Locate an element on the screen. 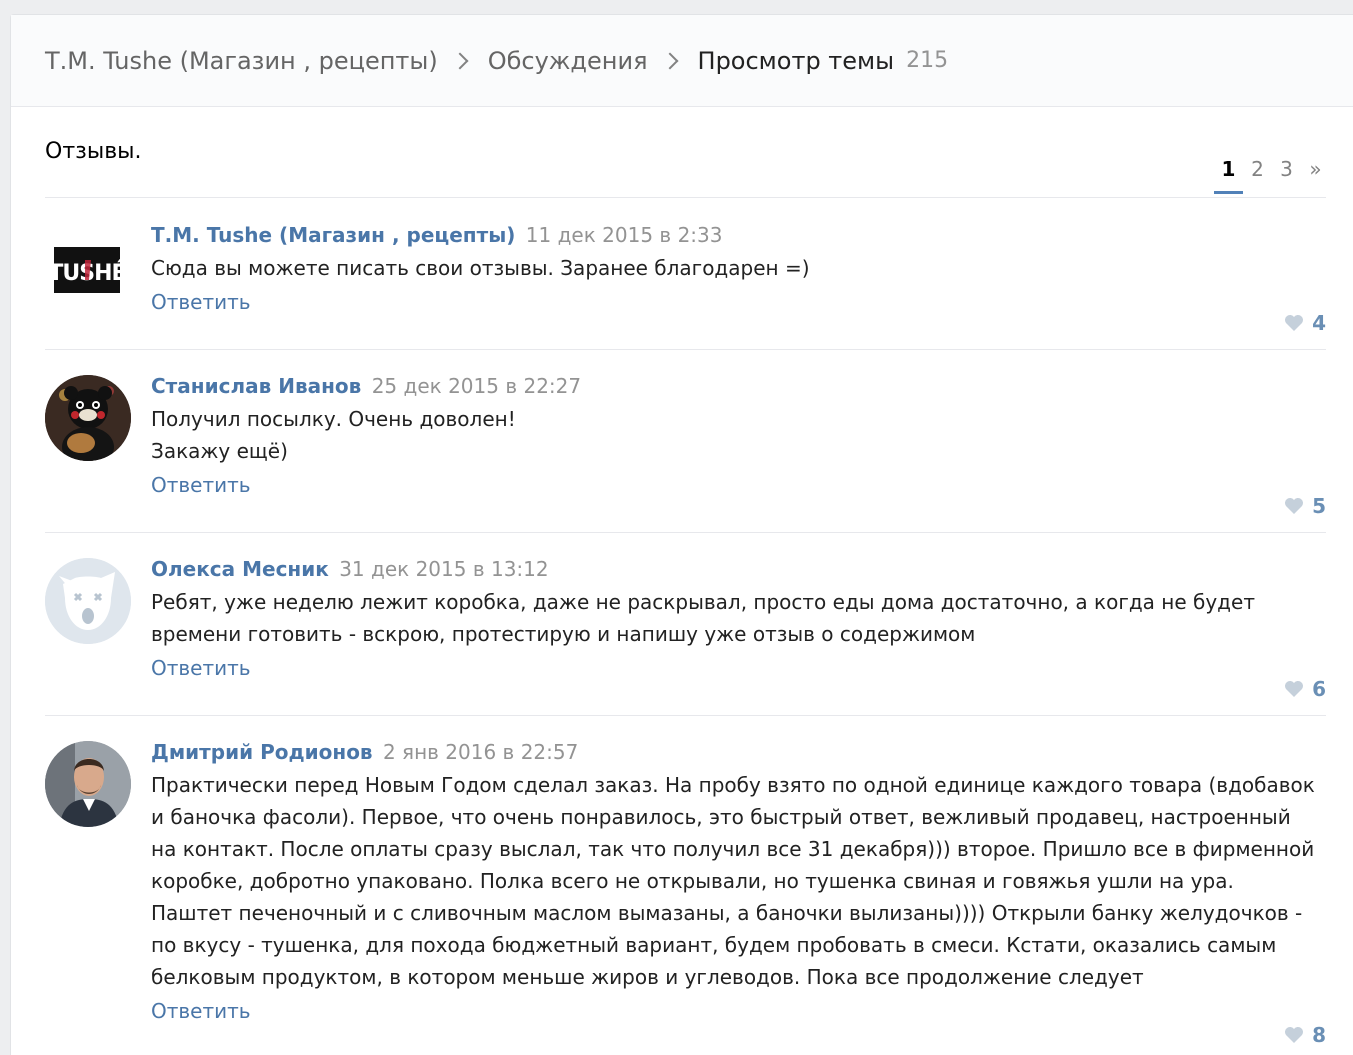 Image resolution: width=1353 pixels, height=1055 pixels. avatar: TUSHÉ is located at coordinates (88, 267).